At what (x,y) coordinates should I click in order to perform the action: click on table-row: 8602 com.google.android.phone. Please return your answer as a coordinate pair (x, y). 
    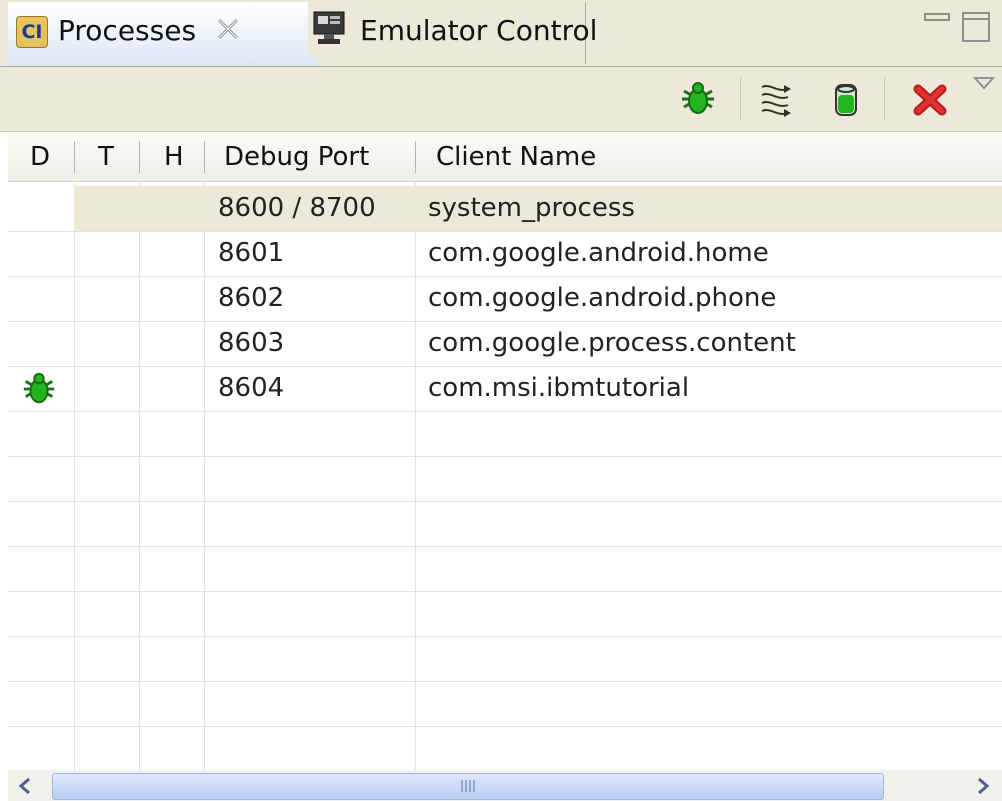
    Looking at the image, I should click on (505, 299).